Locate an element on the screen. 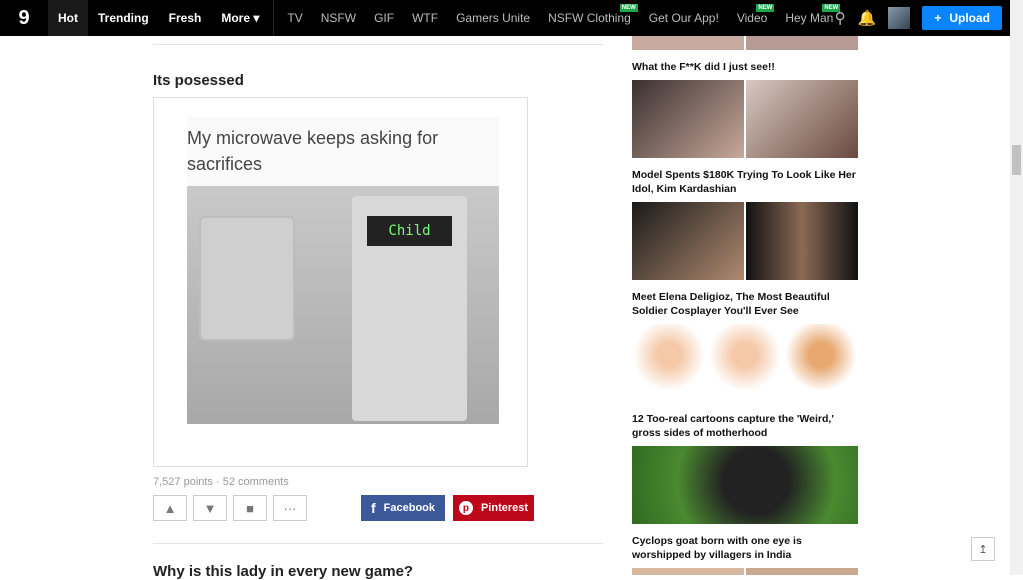 The image size is (1023, 580). pinterest-icon: p is located at coordinates (465, 508).